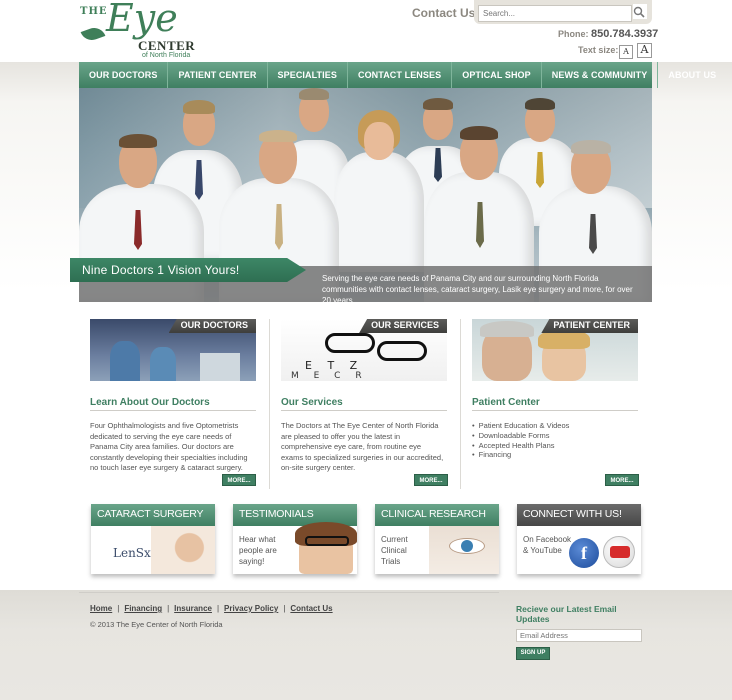 The width and height of the screenshot is (732, 700). I want to click on copyright: © 2013 The Eye Center of North Florida, so click(156, 624).